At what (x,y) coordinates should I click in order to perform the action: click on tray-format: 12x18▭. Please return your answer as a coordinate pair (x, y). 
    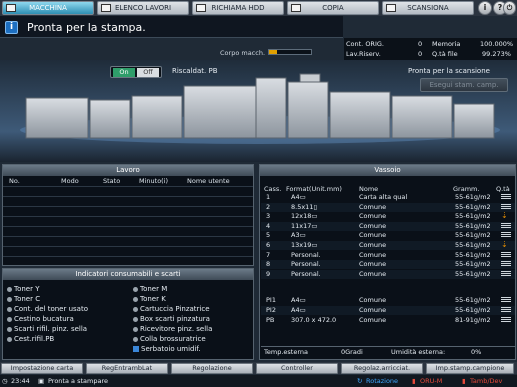
    Looking at the image, I should click on (304, 216).